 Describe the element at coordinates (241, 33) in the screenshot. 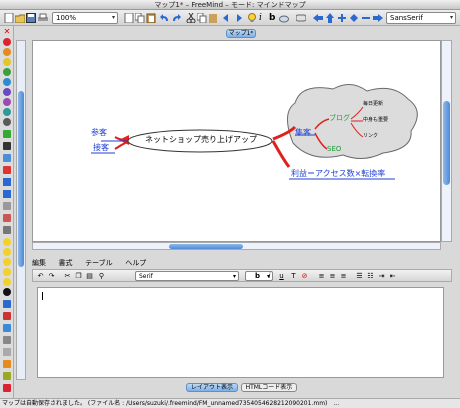

I see `tab-map1: マップ1*` at that location.